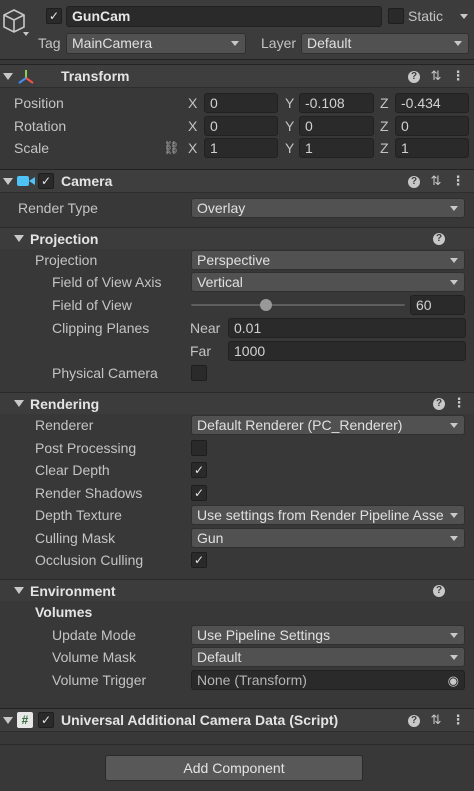 Image resolution: width=474 pixels, height=791 pixels. I want to click on occlusion-culling-checkbox: ✓, so click(199, 560).